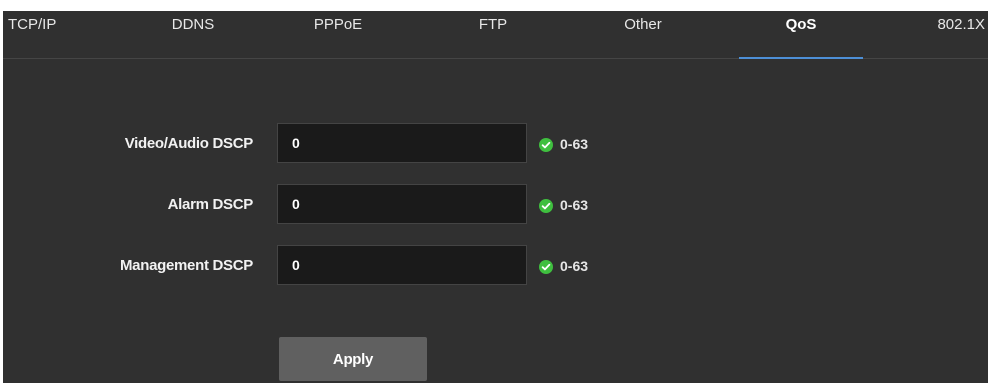 The height and width of the screenshot is (383, 988). I want to click on tab-802-1x: 802.1X, so click(953, 34).